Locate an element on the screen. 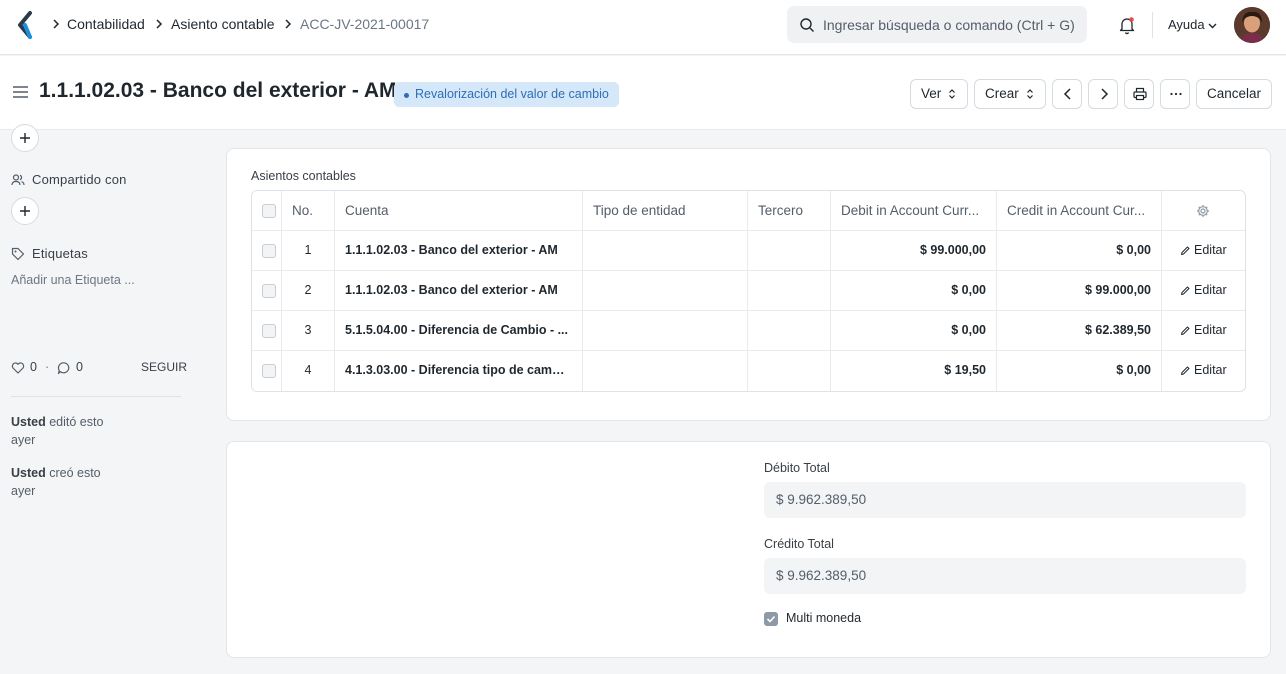  total-credit-field: $ 9.962.389,50 is located at coordinates (1005, 576).